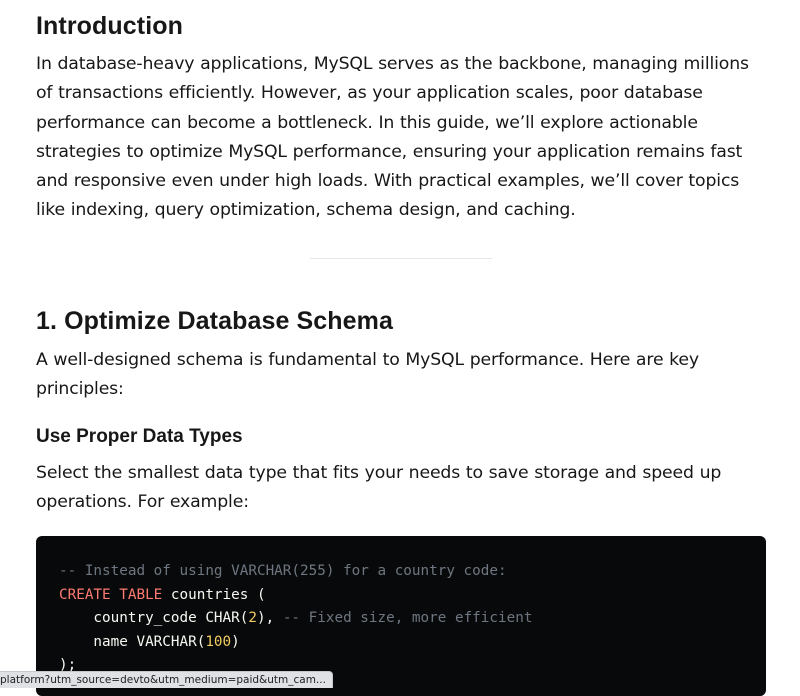 This screenshot has height=696, width=800. What do you see at coordinates (139, 436) in the screenshot?
I see `subheading-data-types: Use Proper Data Types` at bounding box center [139, 436].